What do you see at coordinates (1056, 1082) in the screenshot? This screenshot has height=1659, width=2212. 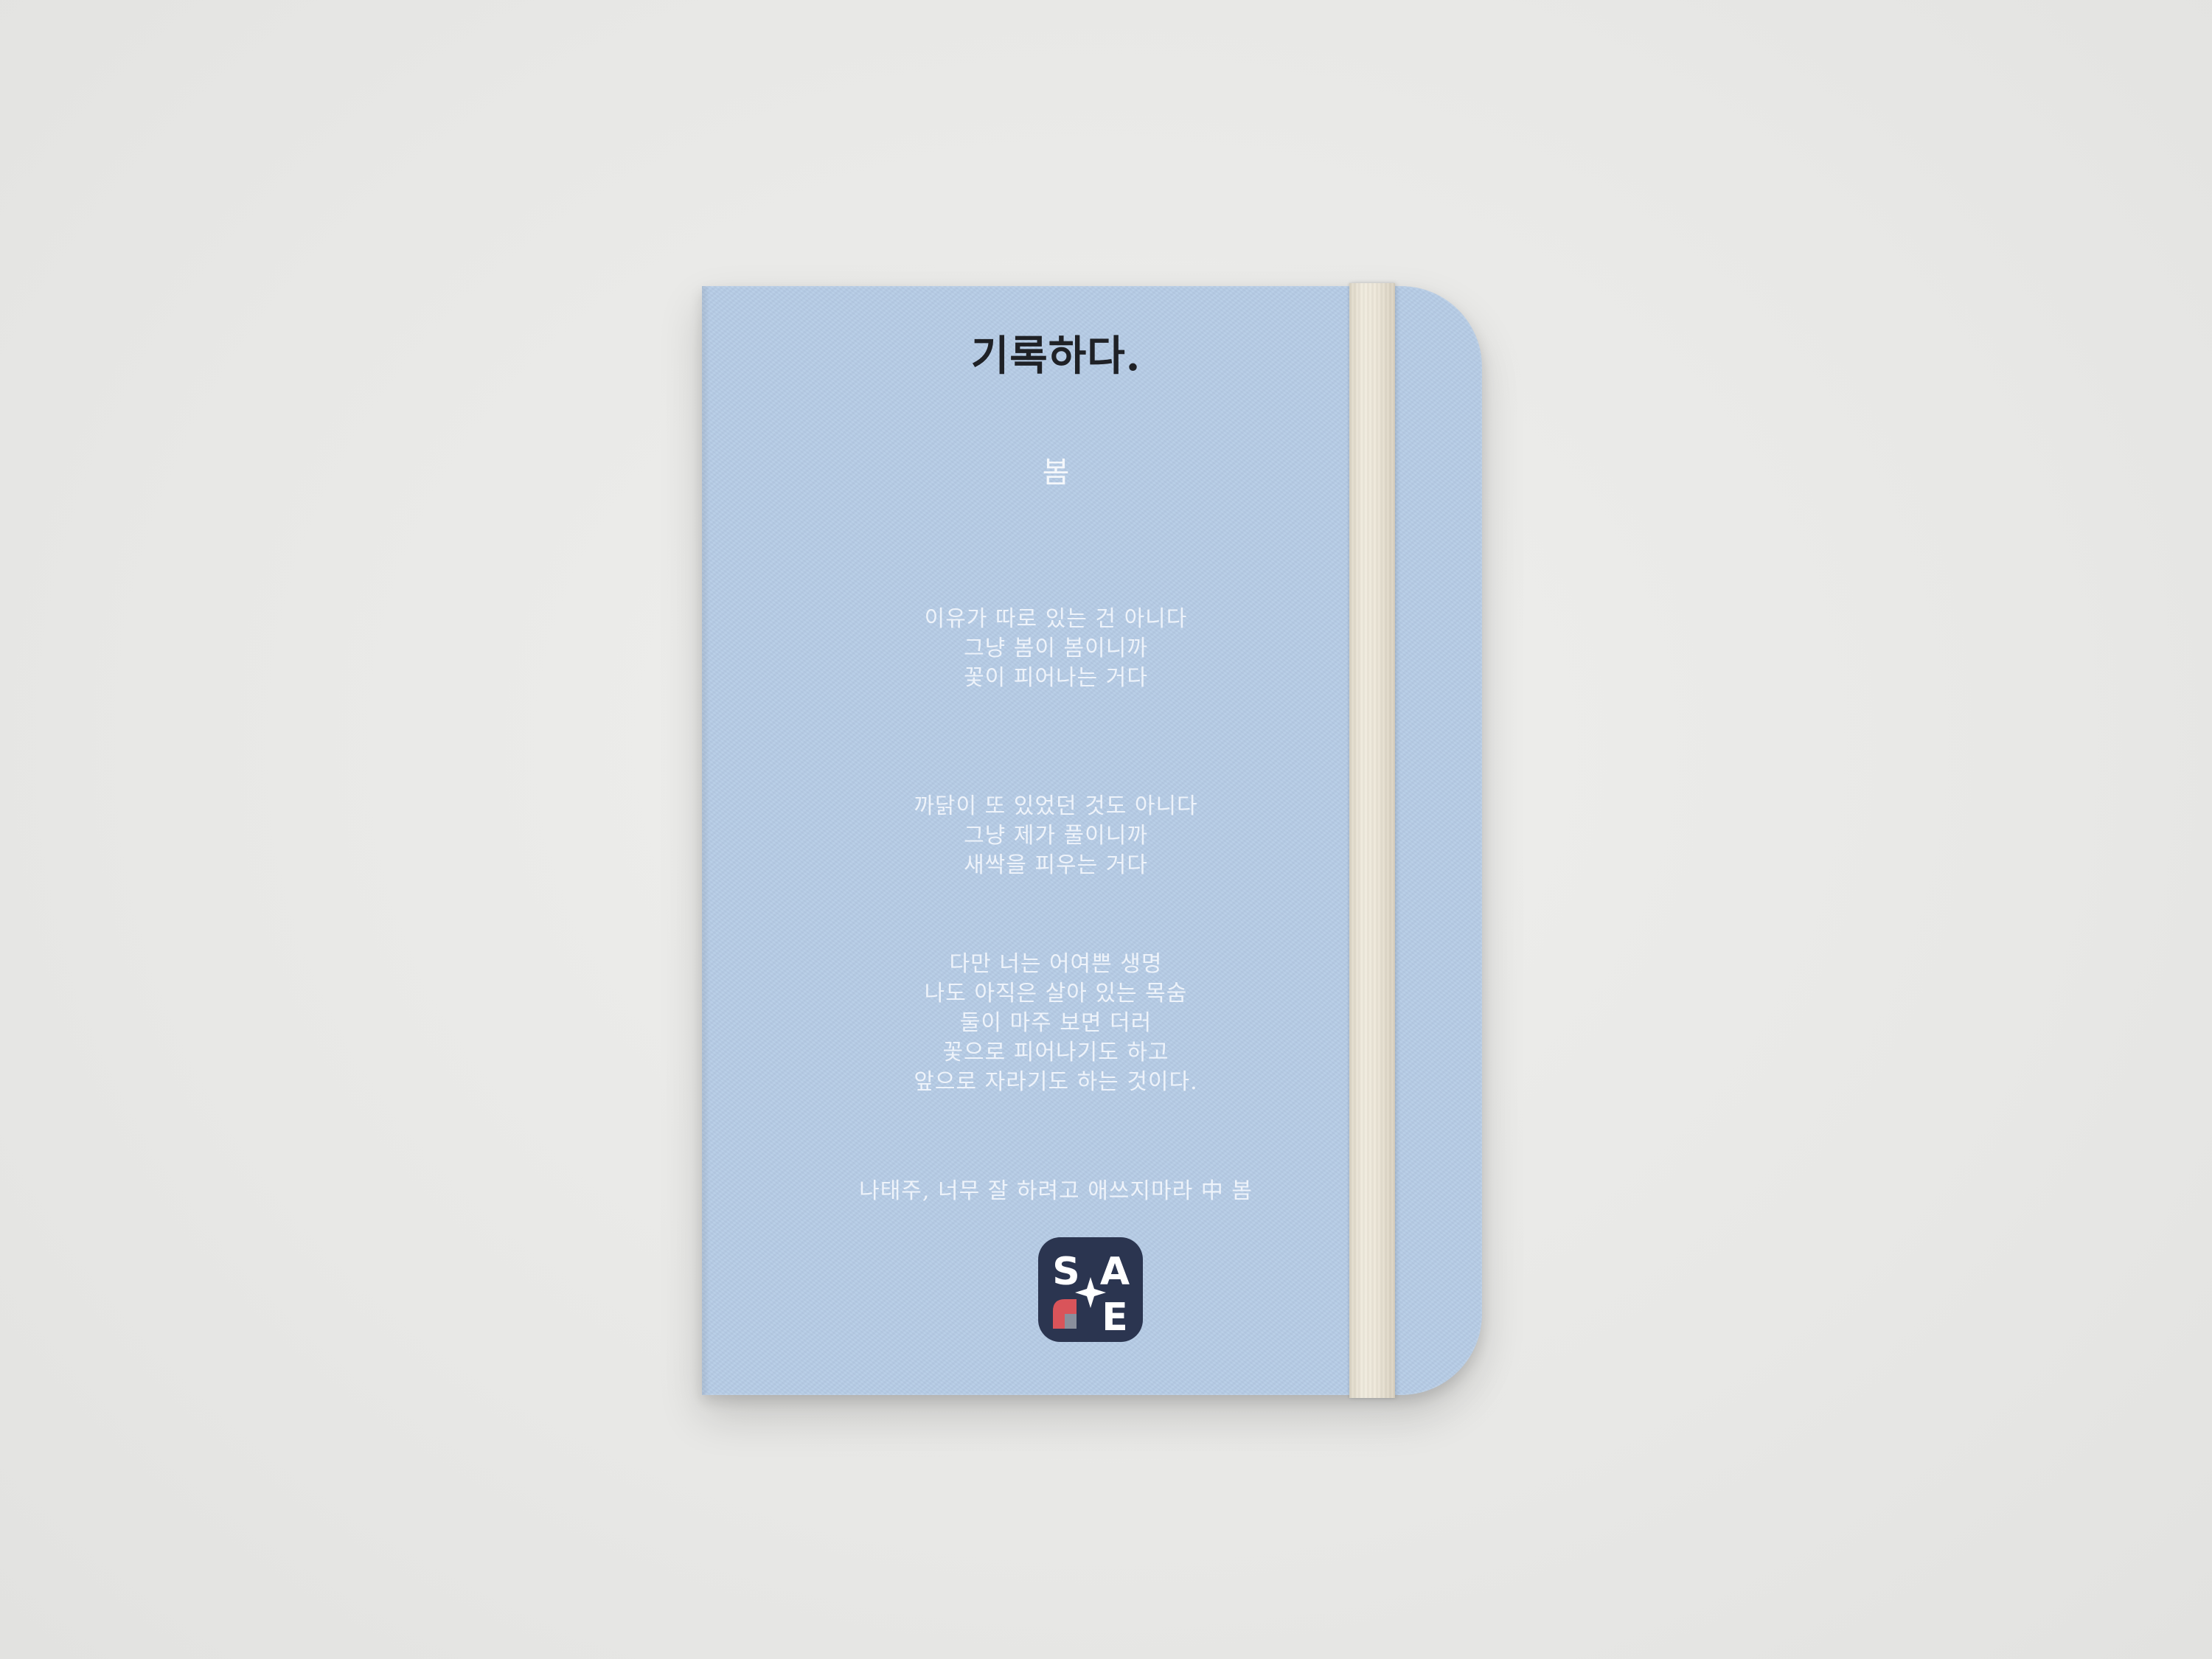 I see `poem-line: 앞으로 자라기도 하는 것이다.` at bounding box center [1056, 1082].